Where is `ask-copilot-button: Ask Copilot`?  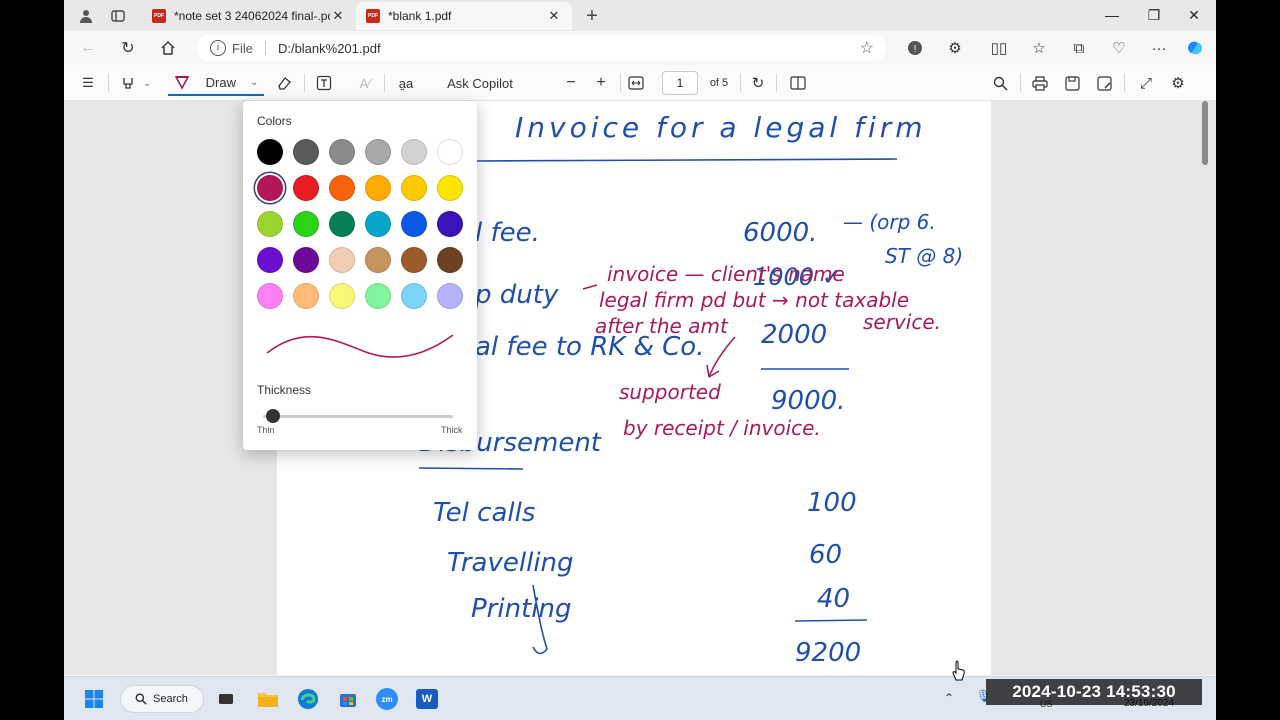
ask-copilot-button: Ask Copilot is located at coordinates (480, 83).